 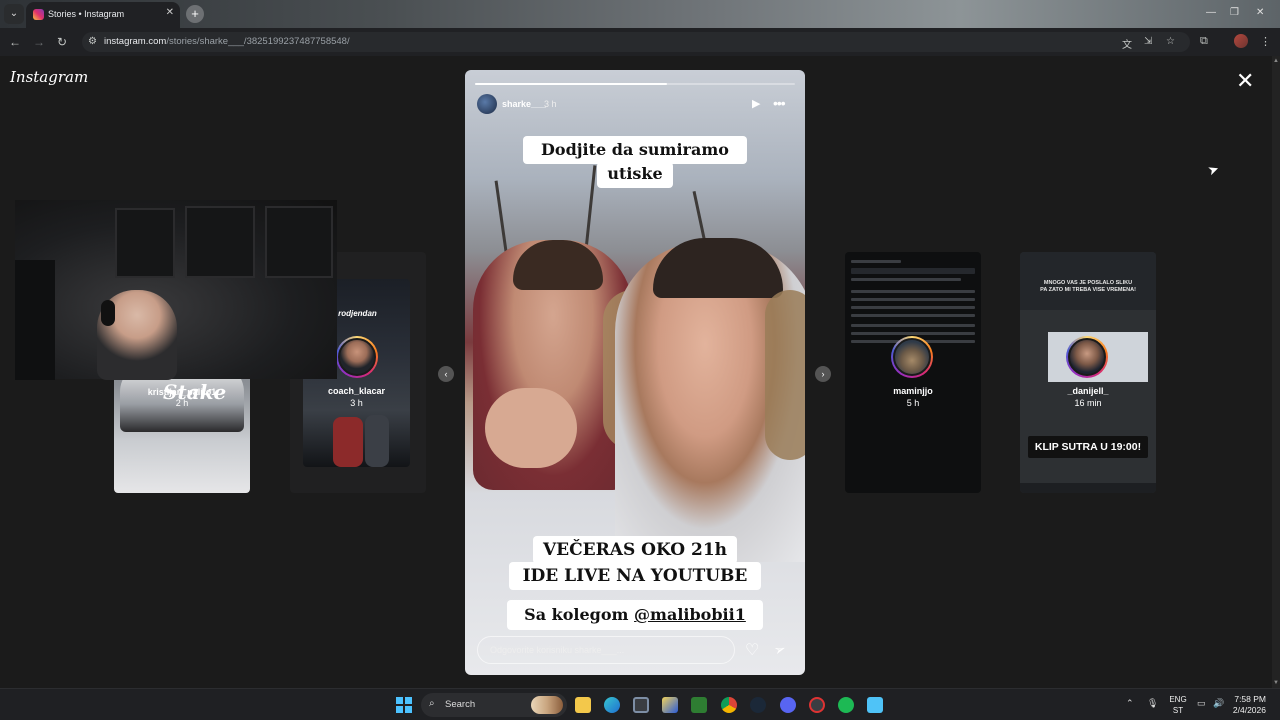 I want to click on site-info-icon: ⚙, so click(x=92, y=41).